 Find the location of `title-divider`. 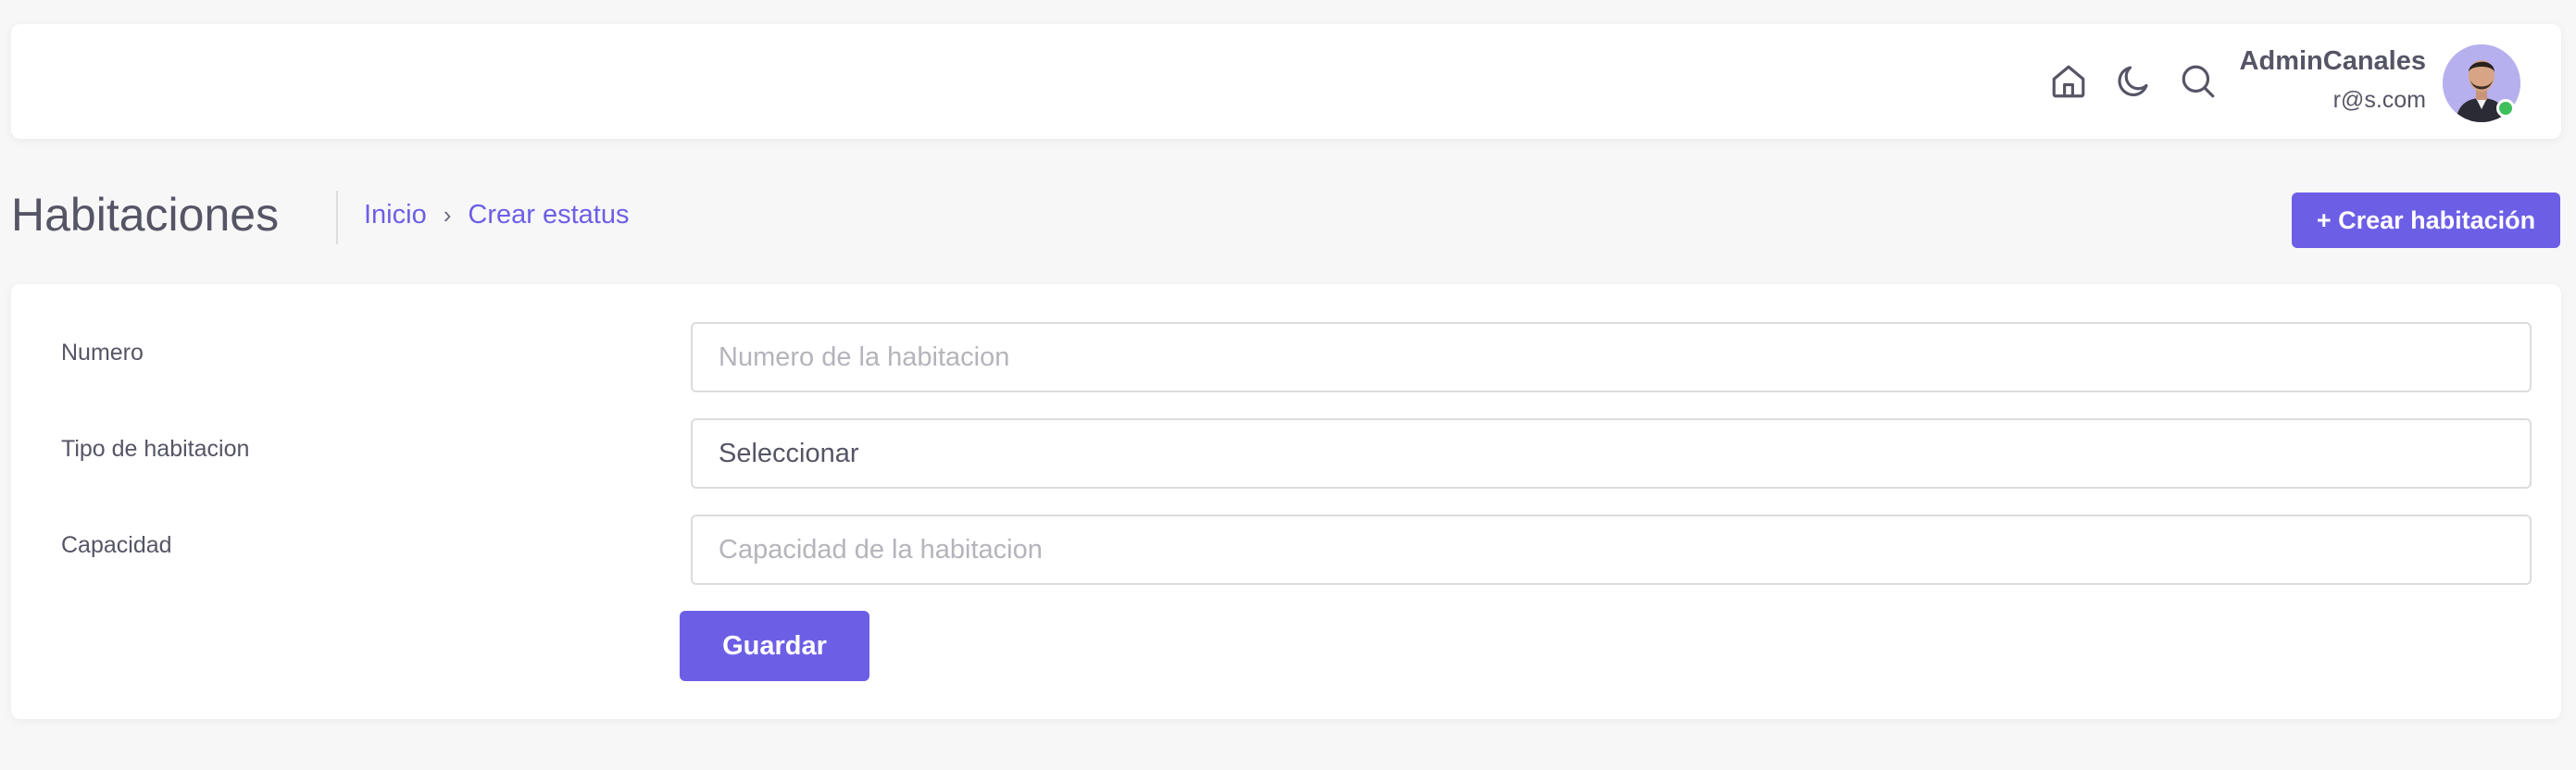

title-divider is located at coordinates (337, 217).